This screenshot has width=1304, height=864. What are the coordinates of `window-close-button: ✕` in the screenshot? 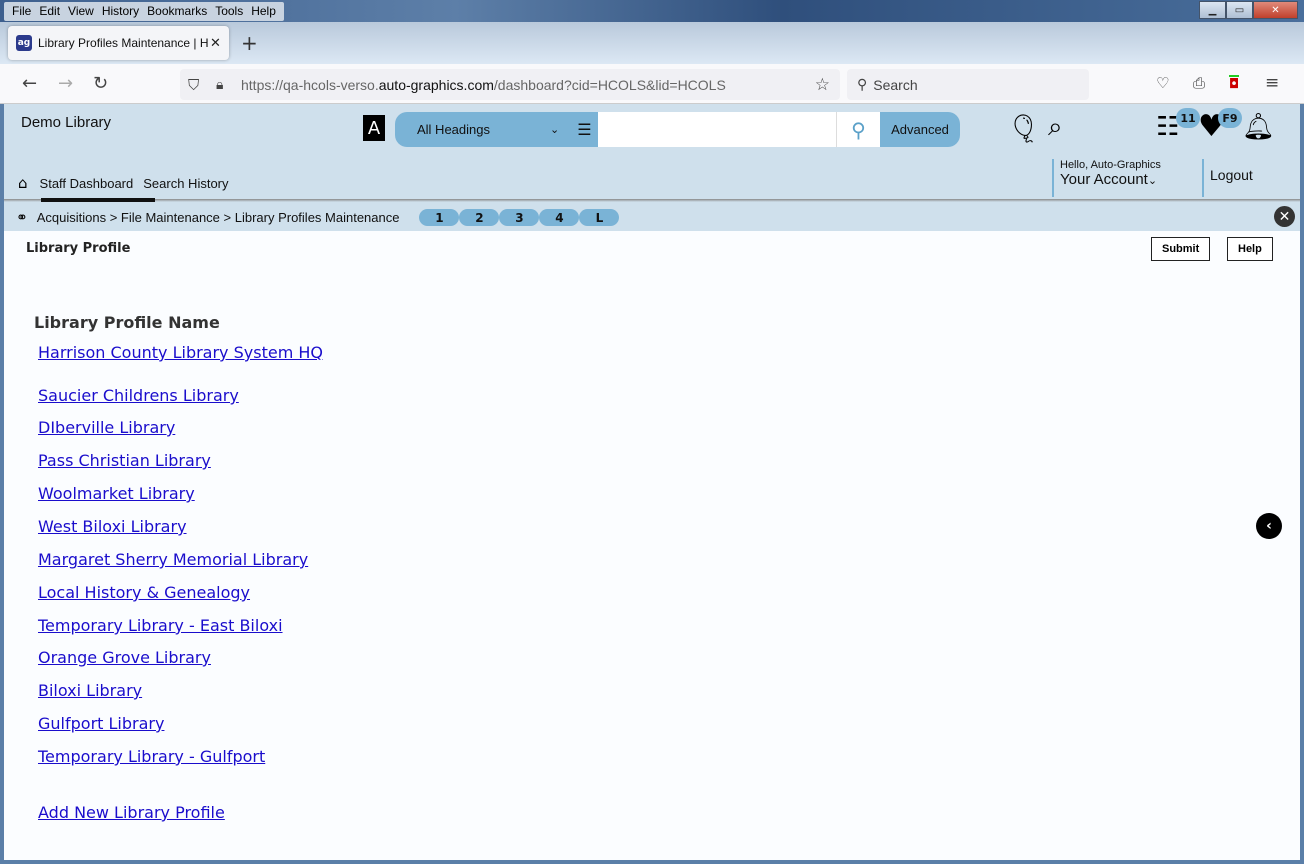 It's located at (1275, 10).